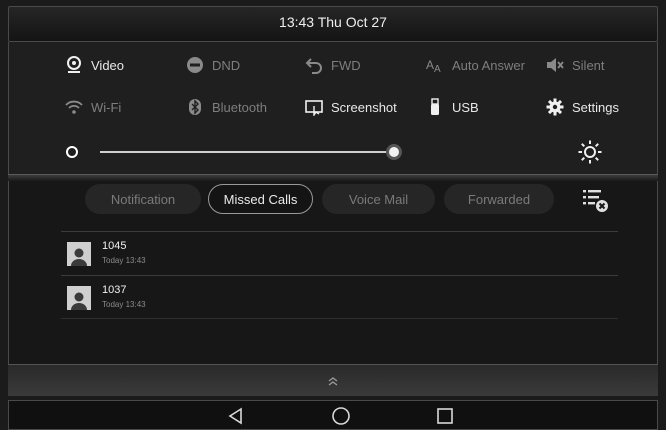 The height and width of the screenshot is (430, 666). I want to click on tab-notification-label: Notification, so click(143, 199).